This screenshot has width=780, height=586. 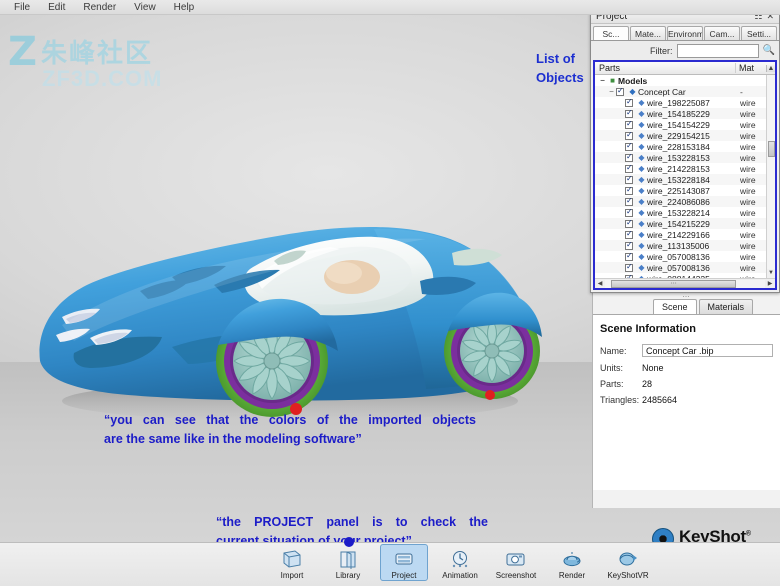 What do you see at coordinates (770, 68) in the screenshot?
I see `scroll-up-arrow: ▲` at bounding box center [770, 68].